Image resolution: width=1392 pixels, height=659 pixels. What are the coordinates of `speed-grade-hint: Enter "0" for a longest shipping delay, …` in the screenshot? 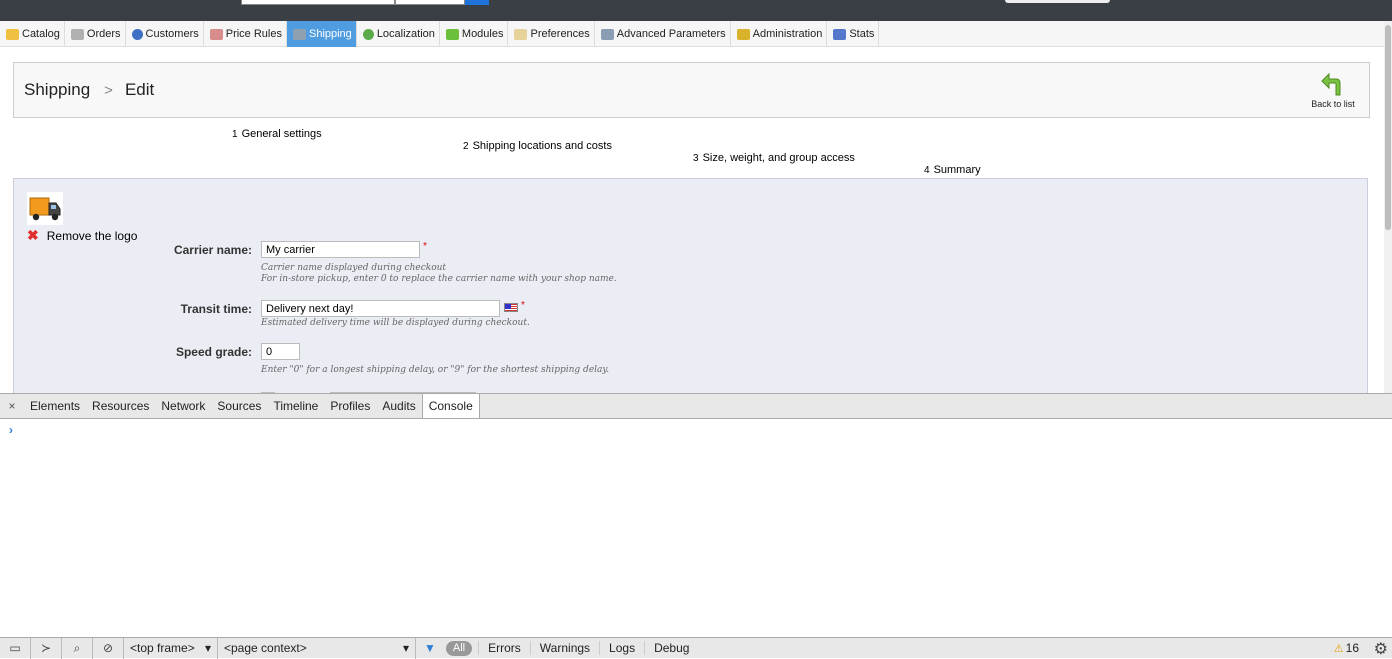 It's located at (435, 370).